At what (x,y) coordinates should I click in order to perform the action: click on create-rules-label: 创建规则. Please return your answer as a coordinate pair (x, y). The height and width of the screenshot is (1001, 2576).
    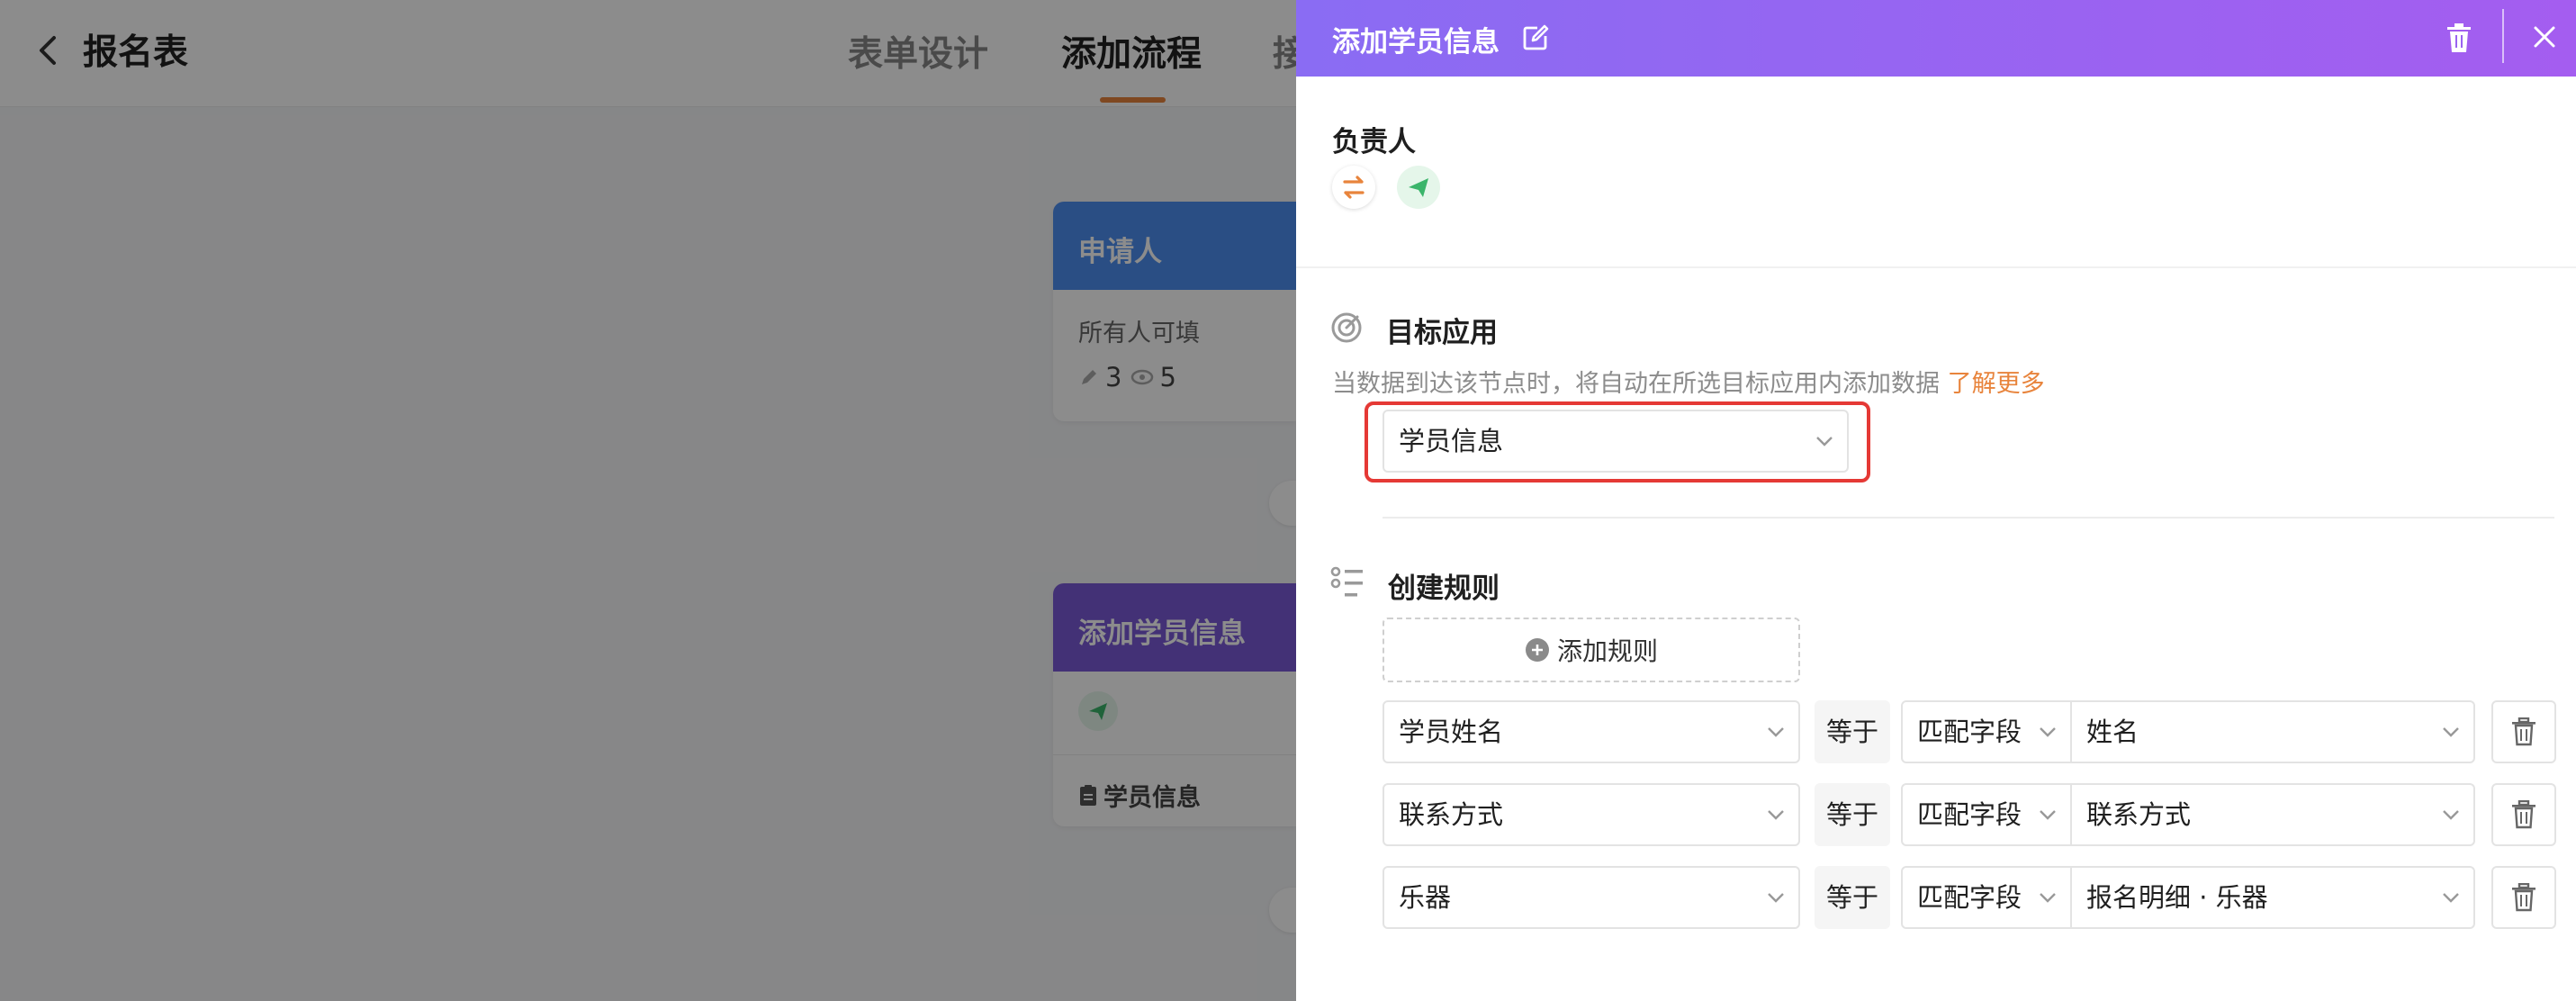
    Looking at the image, I should click on (1444, 589).